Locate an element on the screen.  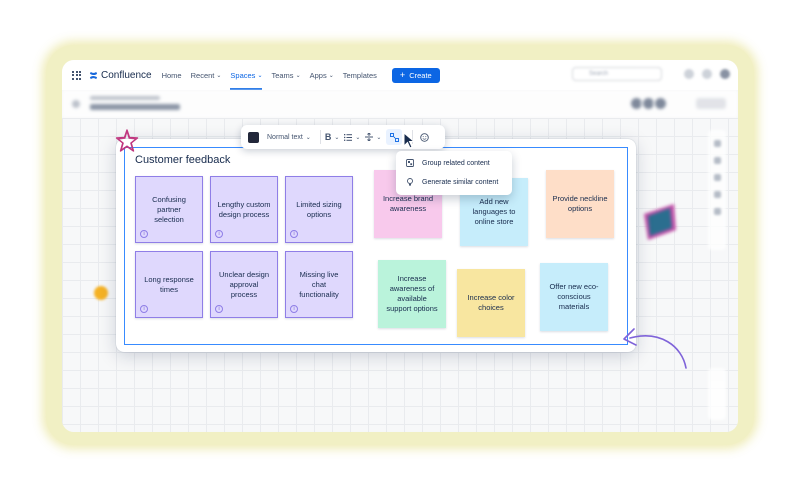
list-icon is located at coordinates (348, 137).